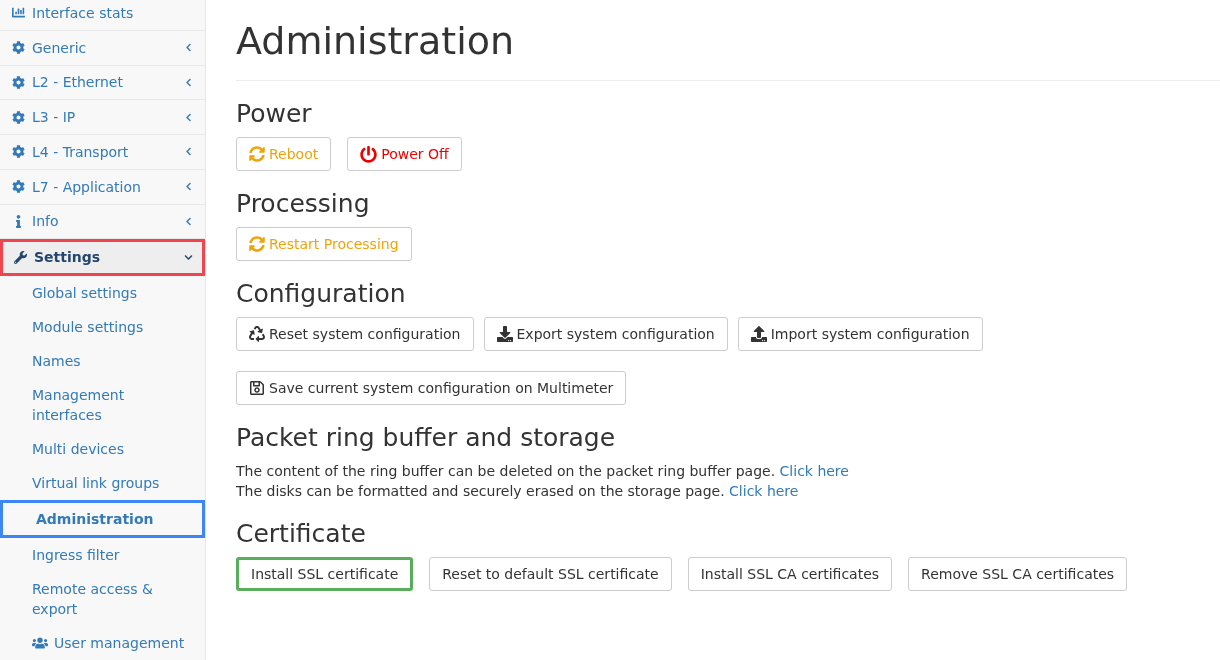 This screenshot has height=660, width=1220. What do you see at coordinates (431, 388) in the screenshot?
I see `action-button: Save current system configuration on Multimeter` at bounding box center [431, 388].